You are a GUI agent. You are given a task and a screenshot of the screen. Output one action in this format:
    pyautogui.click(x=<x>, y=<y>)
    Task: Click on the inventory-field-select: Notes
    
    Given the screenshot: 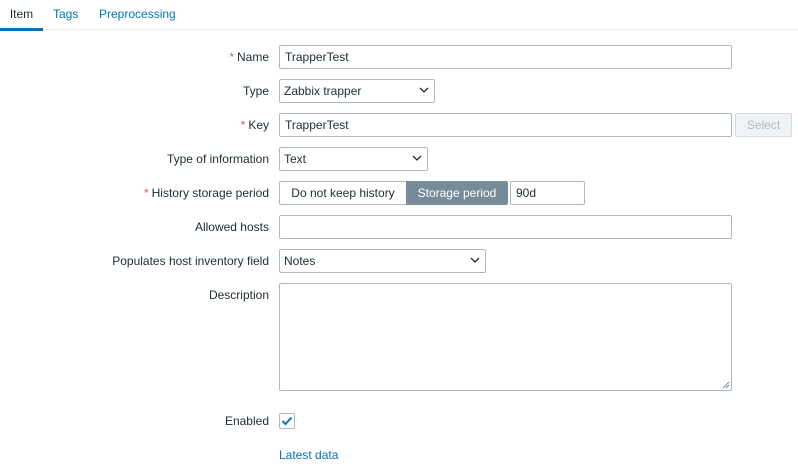 What is the action you would take?
    pyautogui.click(x=382, y=261)
    